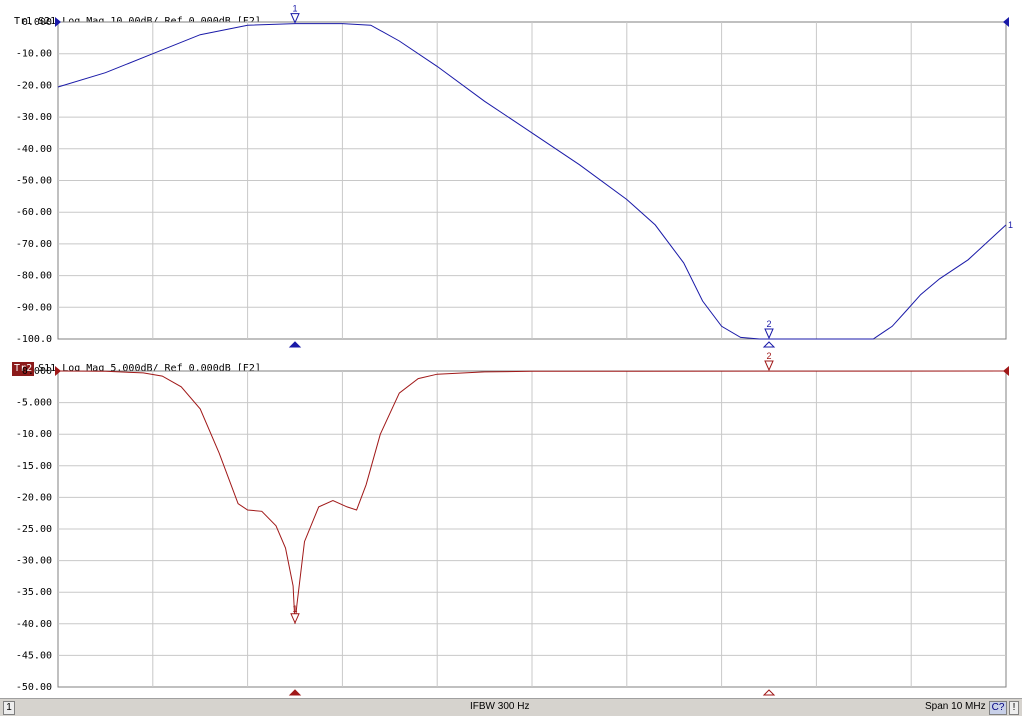  I want to click on y-tick-label: -70.00, so click(34, 244).